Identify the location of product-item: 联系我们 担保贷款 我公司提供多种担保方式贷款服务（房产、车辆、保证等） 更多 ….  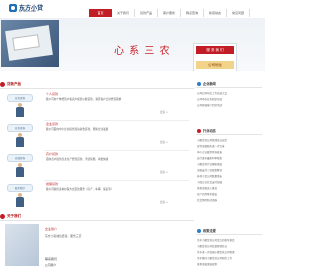
(97, 196).